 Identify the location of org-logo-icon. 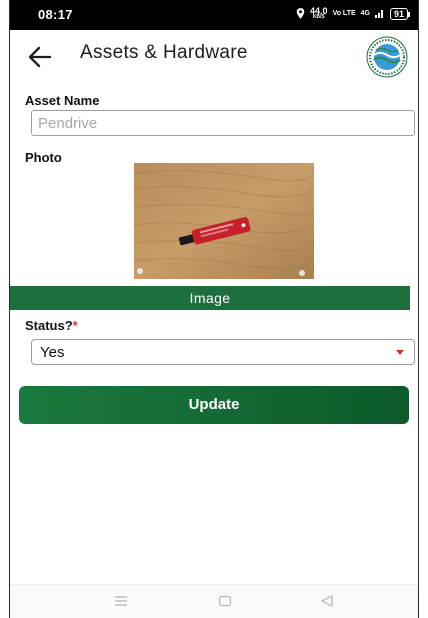
(387, 57).